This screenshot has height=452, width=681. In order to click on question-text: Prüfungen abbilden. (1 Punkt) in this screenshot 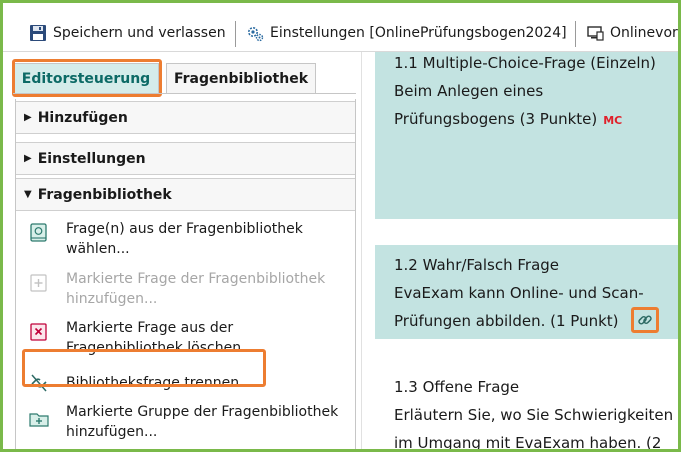, I will do `click(506, 321)`.